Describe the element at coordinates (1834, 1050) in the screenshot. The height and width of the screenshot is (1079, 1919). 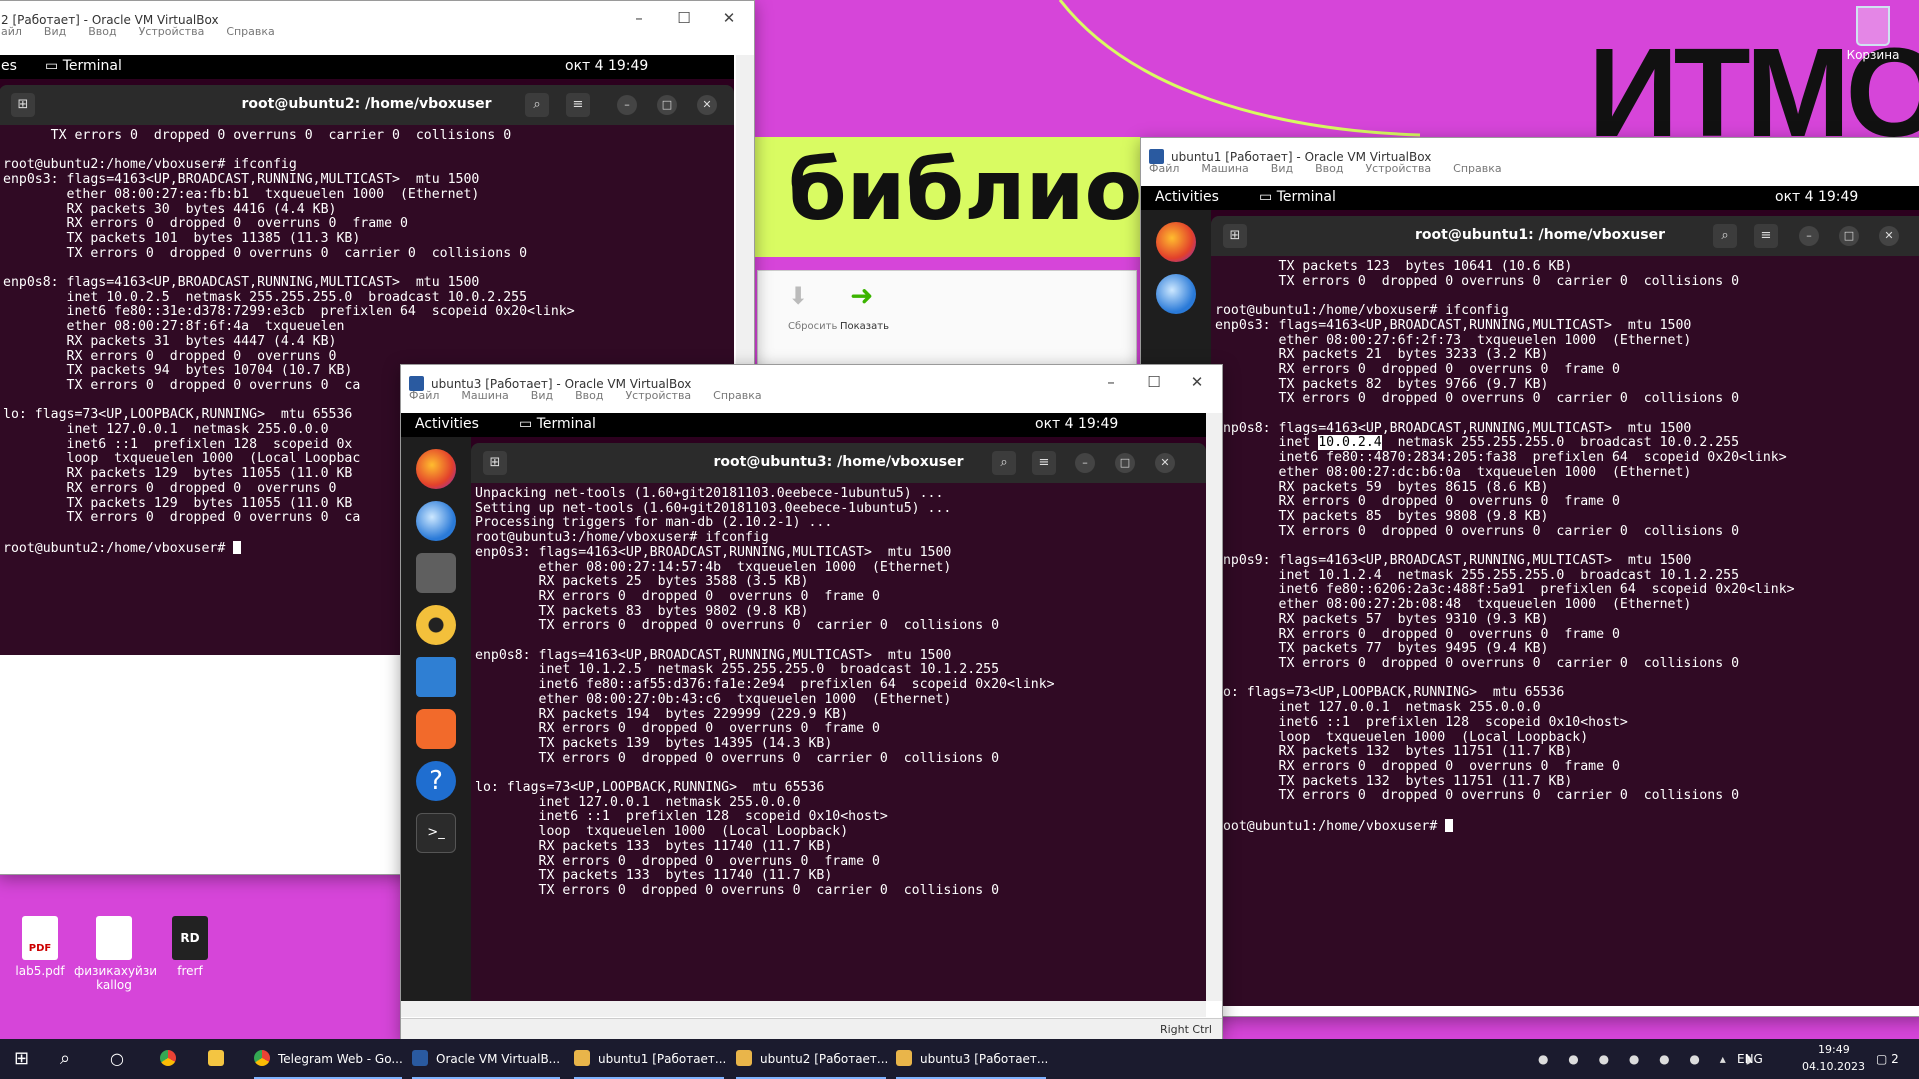
I see `clock-time: 19:49` at that location.